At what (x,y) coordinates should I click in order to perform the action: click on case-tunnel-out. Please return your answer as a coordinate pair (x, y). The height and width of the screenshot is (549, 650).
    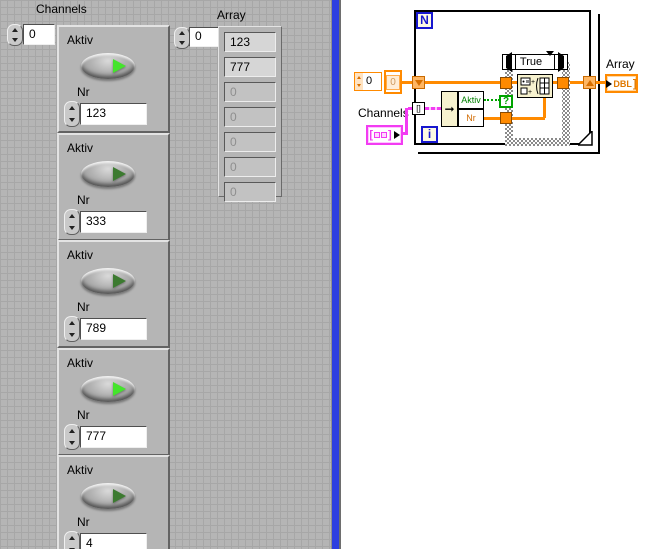
    Looking at the image, I should click on (563, 83).